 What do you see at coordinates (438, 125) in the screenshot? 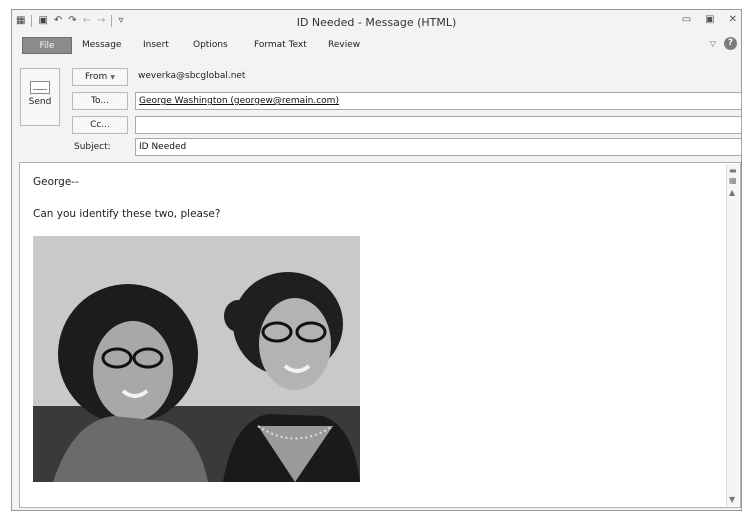
I see `cc-field` at bounding box center [438, 125].